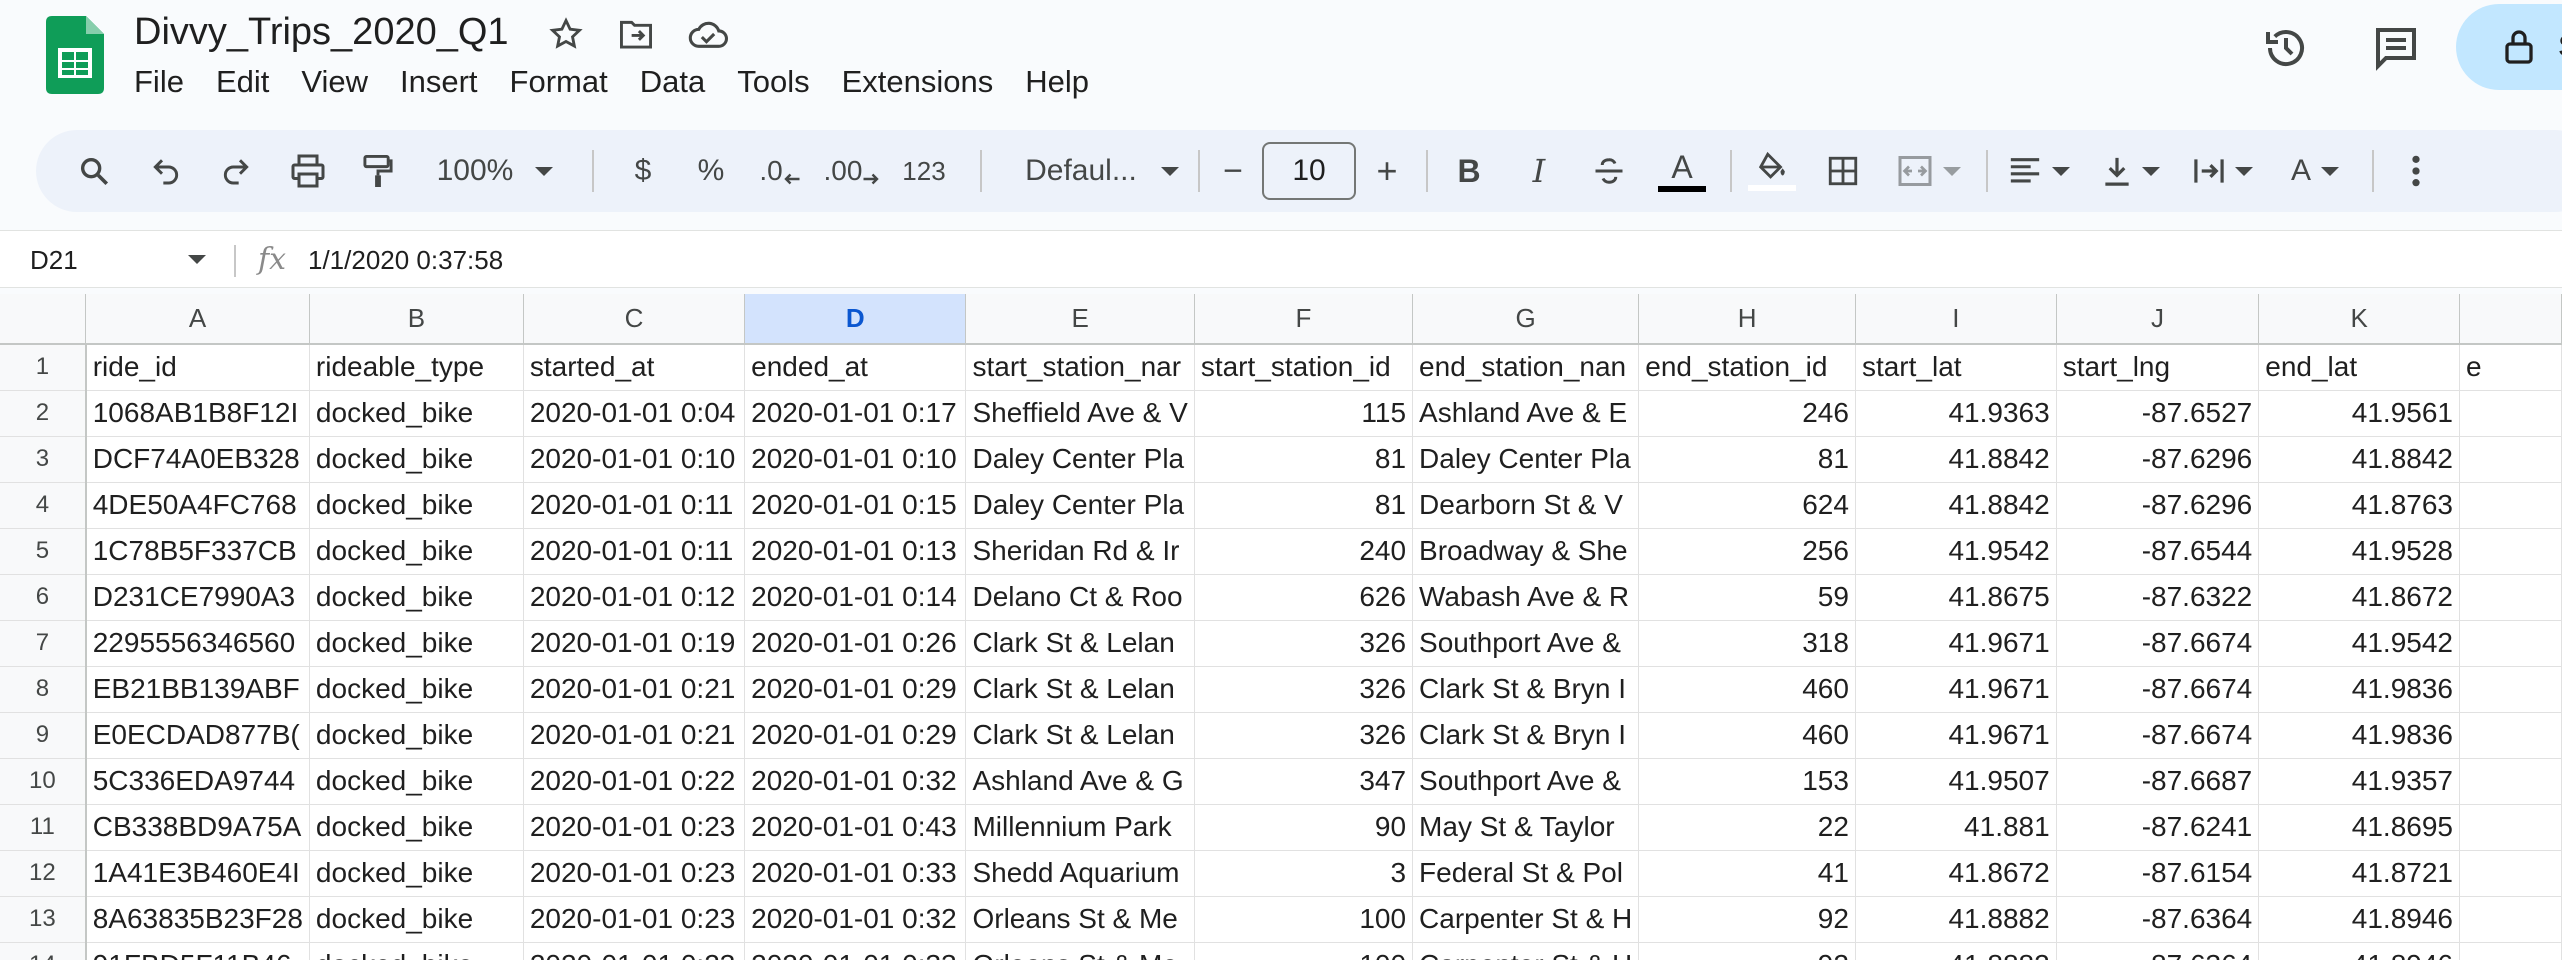  Describe the element at coordinates (378, 171) in the screenshot. I see `paint-format-icon` at that location.